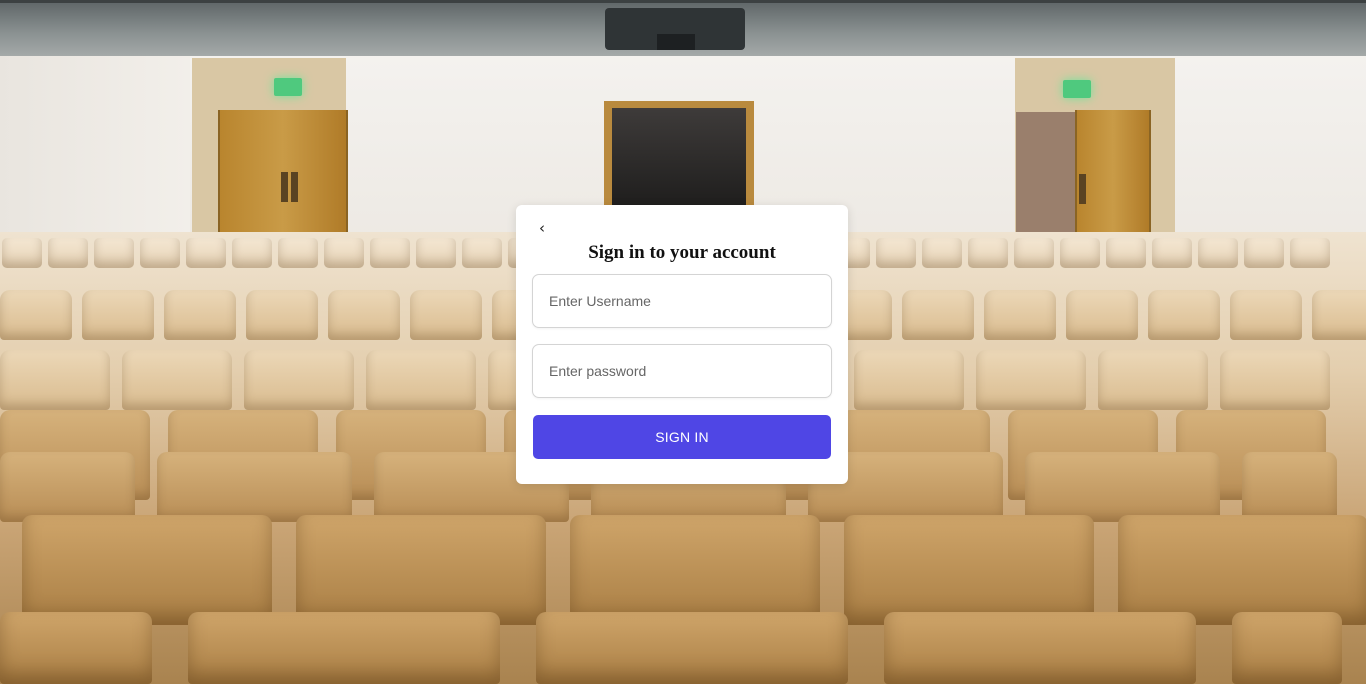 The image size is (1366, 684). I want to click on chevron-left-icon: ‹, so click(542, 228).